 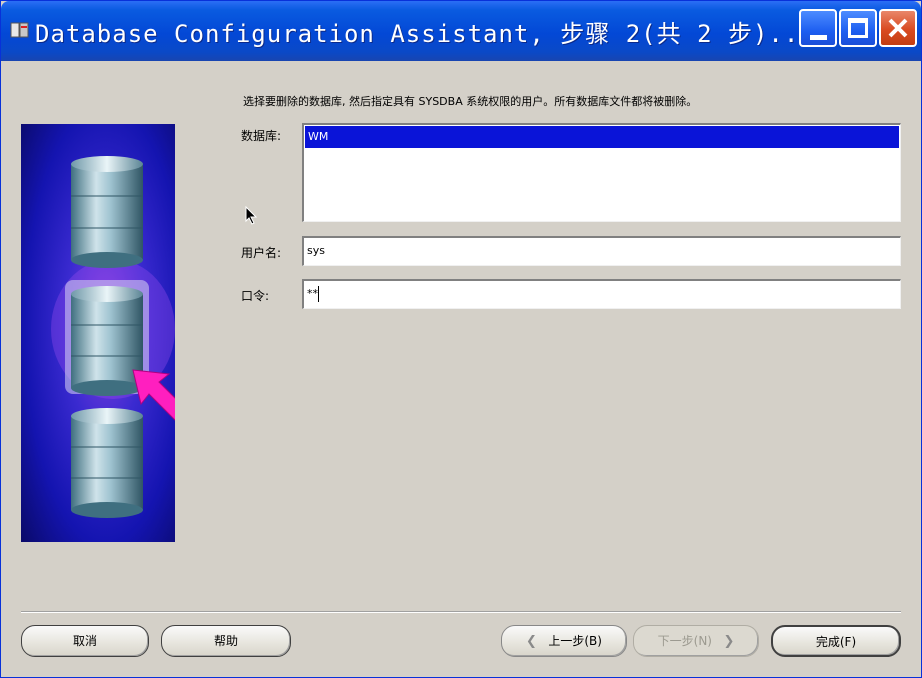 I want to click on button-separator, so click(x=461, y=612).